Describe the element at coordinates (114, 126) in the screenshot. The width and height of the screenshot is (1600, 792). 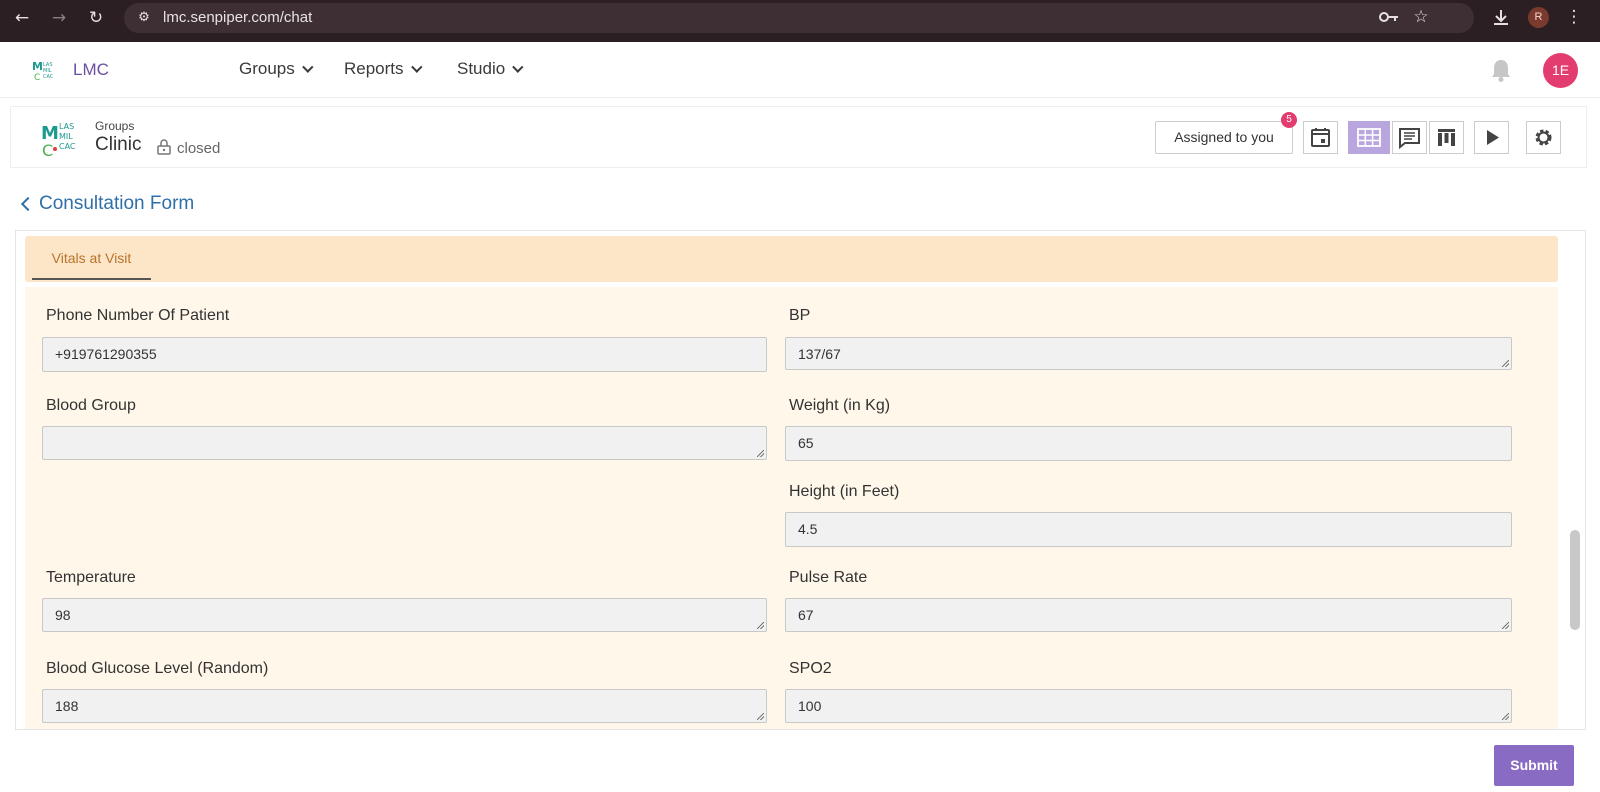
I see `breadcrumb-groups: Groups` at that location.